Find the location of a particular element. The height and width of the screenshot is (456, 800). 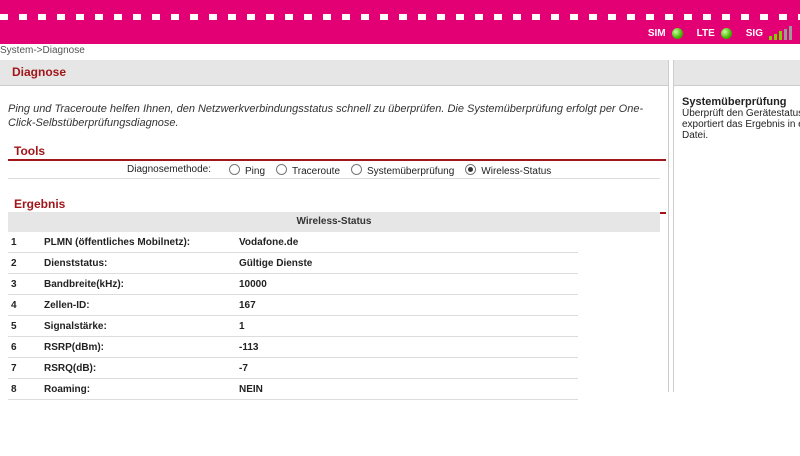

method-option-0: Ping is located at coordinates (247, 170).